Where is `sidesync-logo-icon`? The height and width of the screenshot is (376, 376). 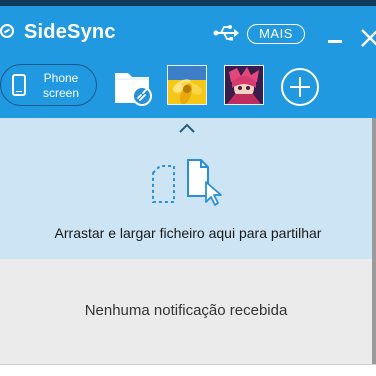 sidesync-logo-icon is located at coordinates (7, 31).